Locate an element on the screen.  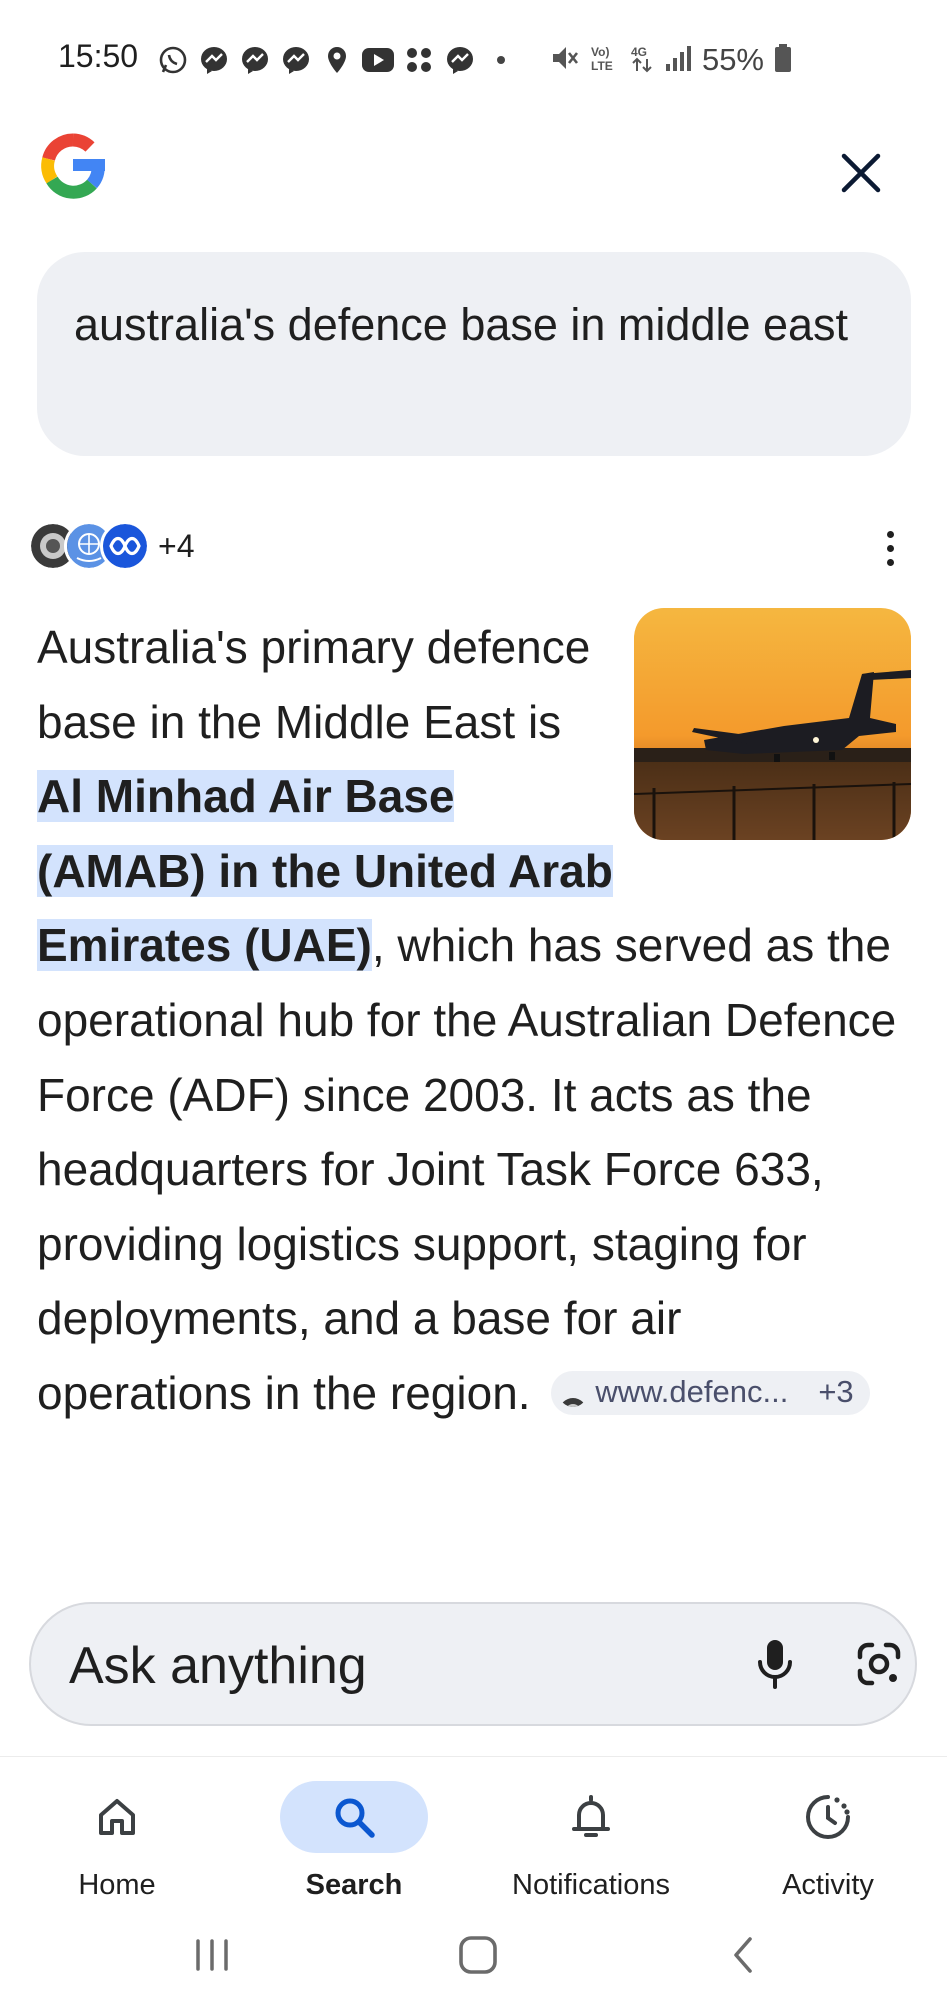
citation-chip: www.defenc... +3 is located at coordinates (710, 1392).